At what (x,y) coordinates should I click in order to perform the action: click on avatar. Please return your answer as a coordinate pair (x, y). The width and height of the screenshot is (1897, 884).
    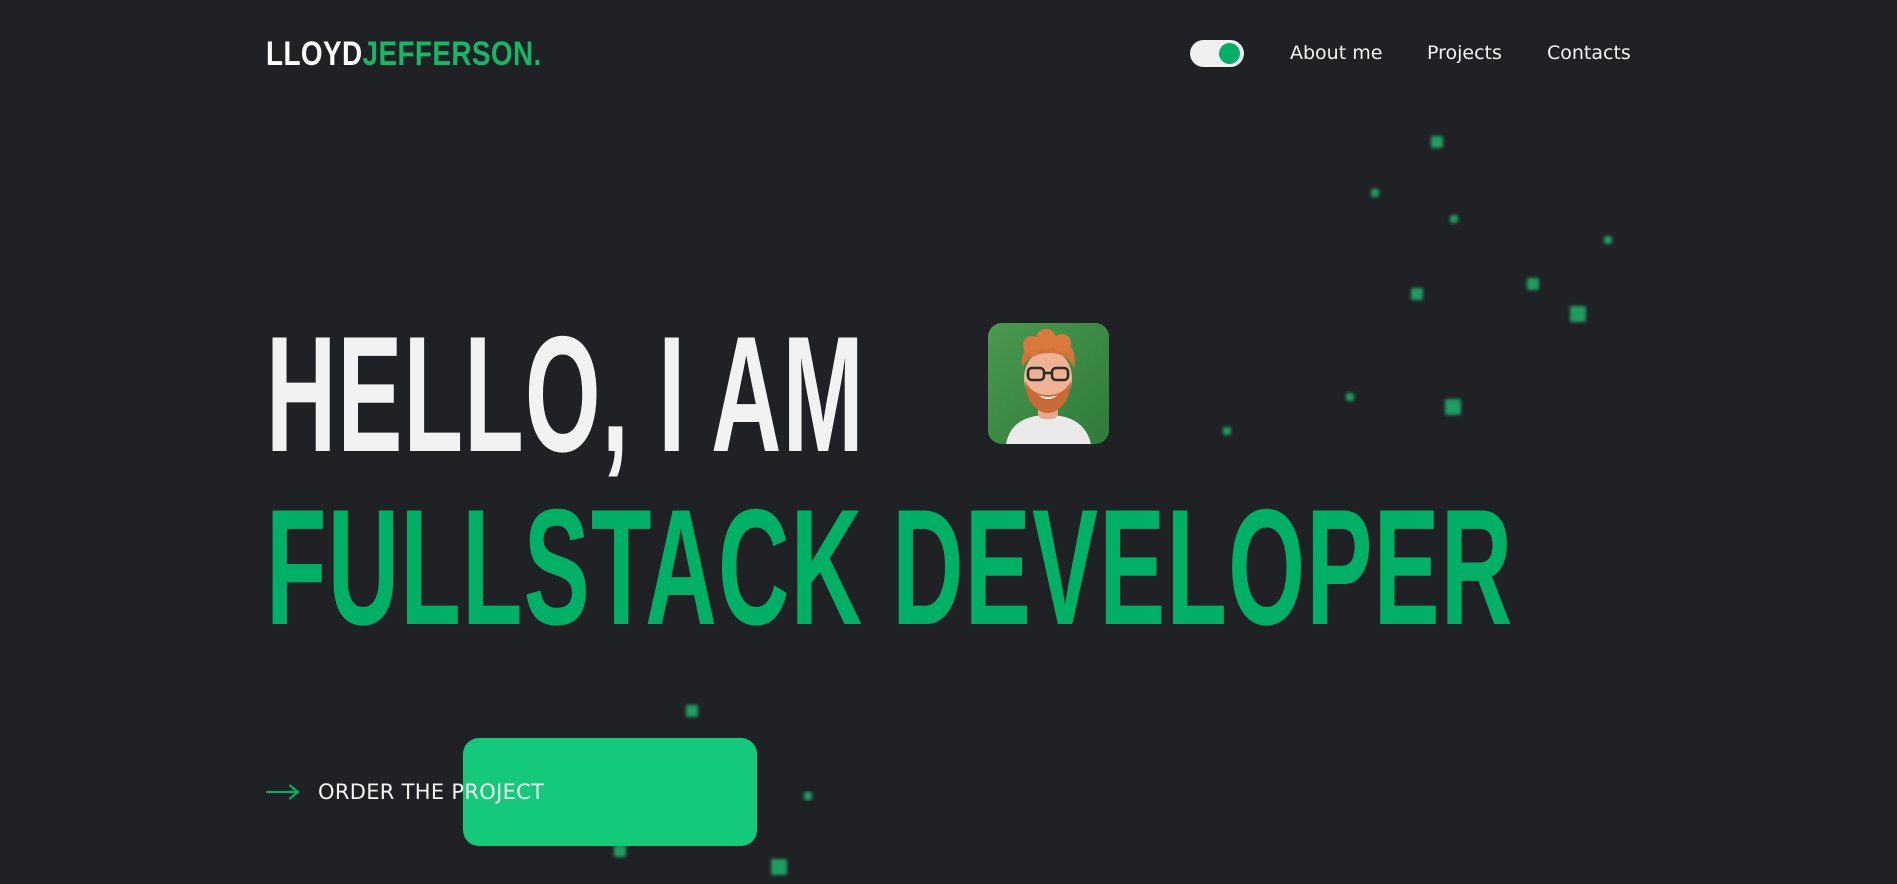
    Looking at the image, I should click on (1048, 383).